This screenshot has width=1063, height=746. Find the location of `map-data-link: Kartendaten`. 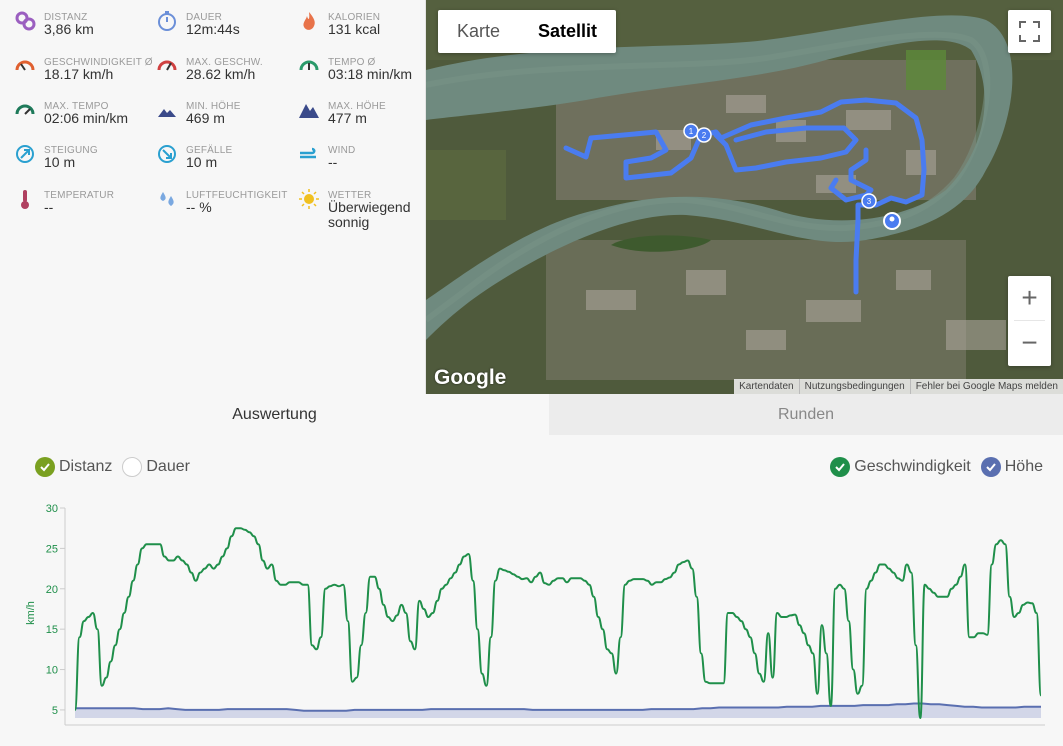

map-data-link: Kartendaten is located at coordinates (766, 386).